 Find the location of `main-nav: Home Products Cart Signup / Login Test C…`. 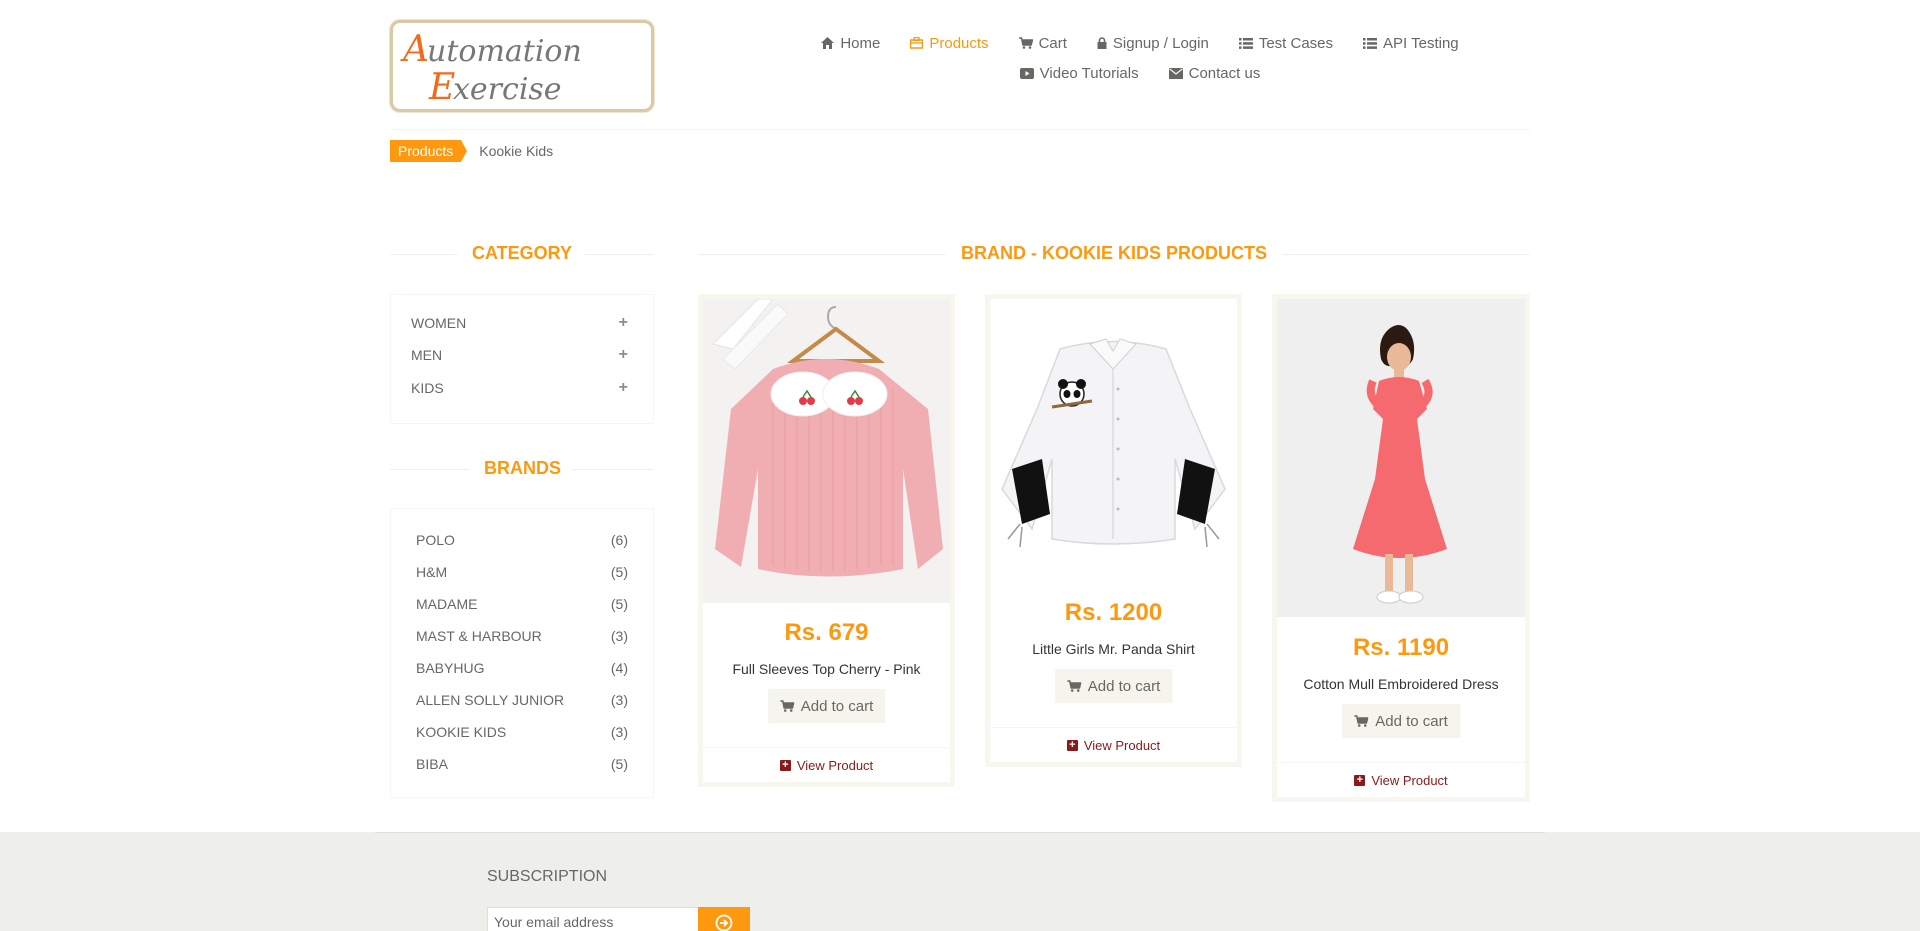

main-nav: Home Products Cart Signup / Login Test C… is located at coordinates (1140, 58).